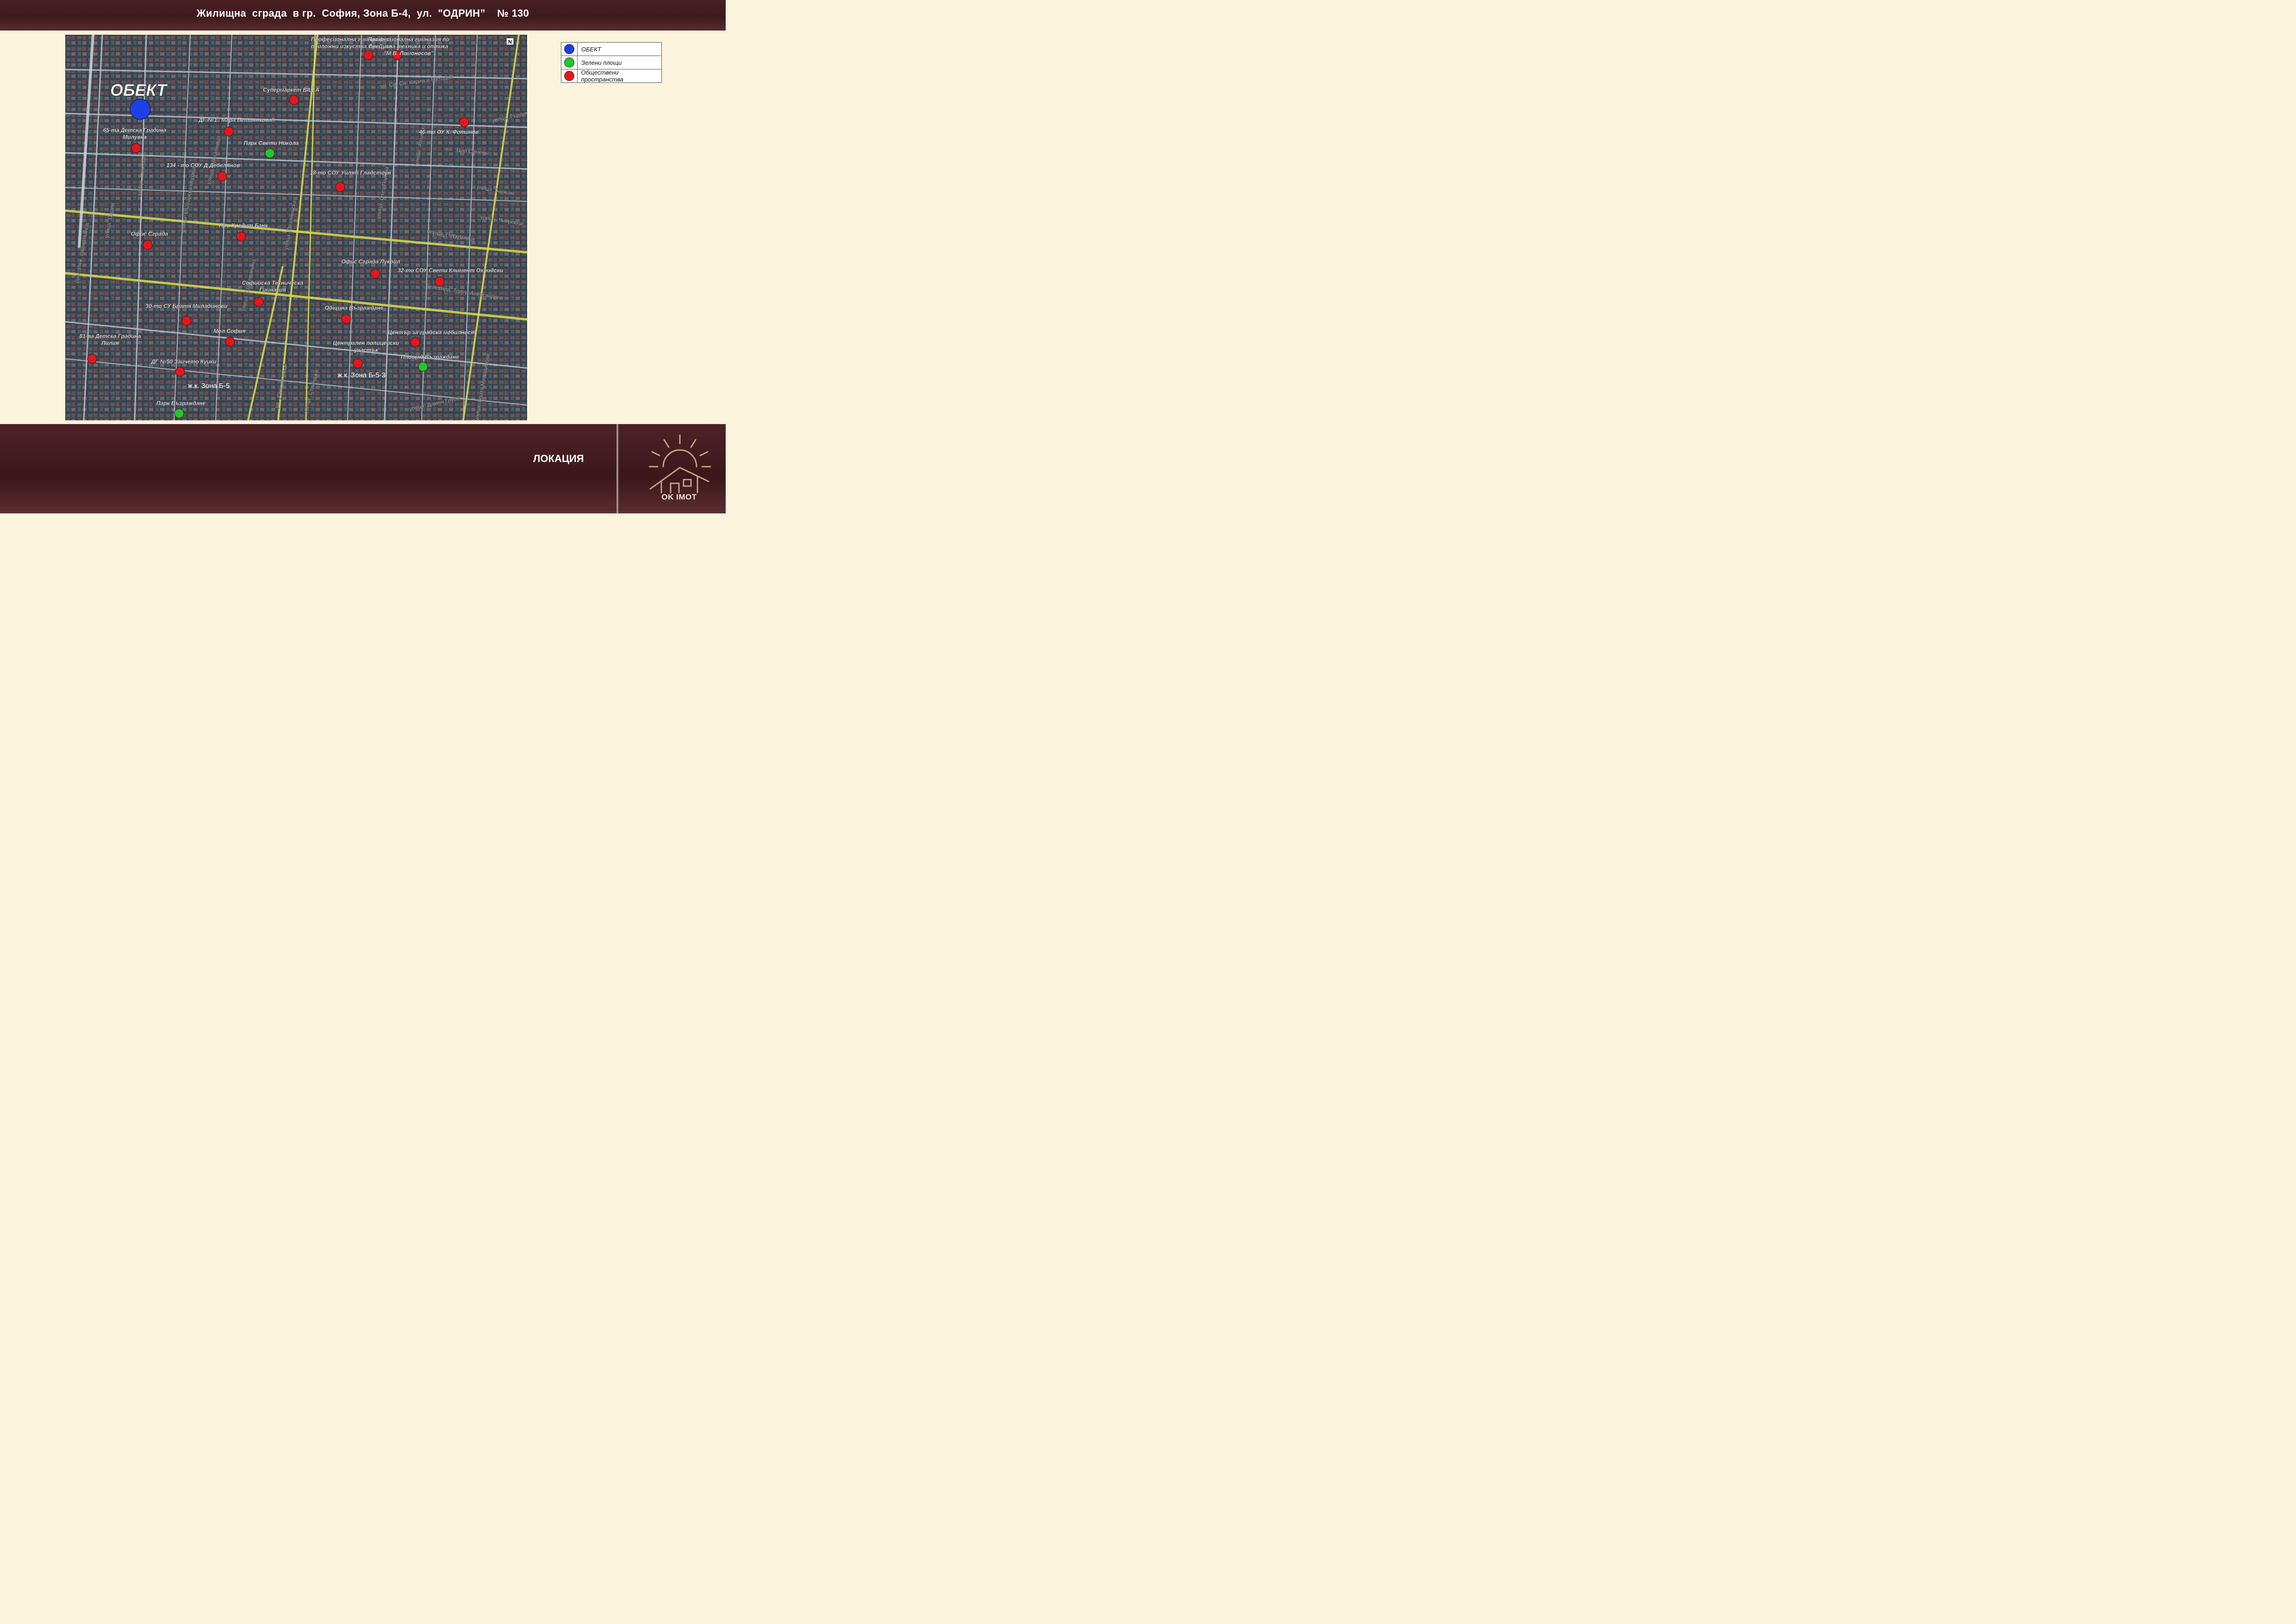 The width and height of the screenshot is (2296, 1624). Describe the element at coordinates (601, 62) in the screenshot. I see `legend-label: Зелени площи` at that location.